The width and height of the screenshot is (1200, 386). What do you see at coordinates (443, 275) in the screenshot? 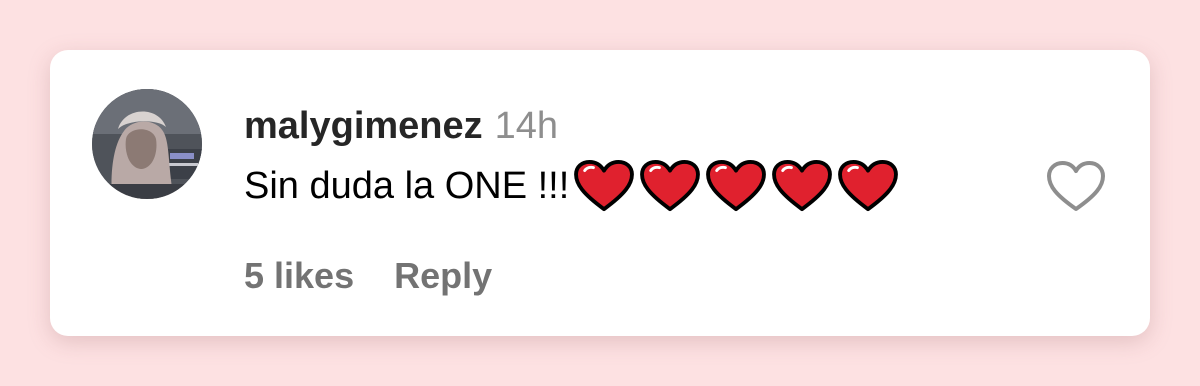
I see `reply-button: Reply` at bounding box center [443, 275].